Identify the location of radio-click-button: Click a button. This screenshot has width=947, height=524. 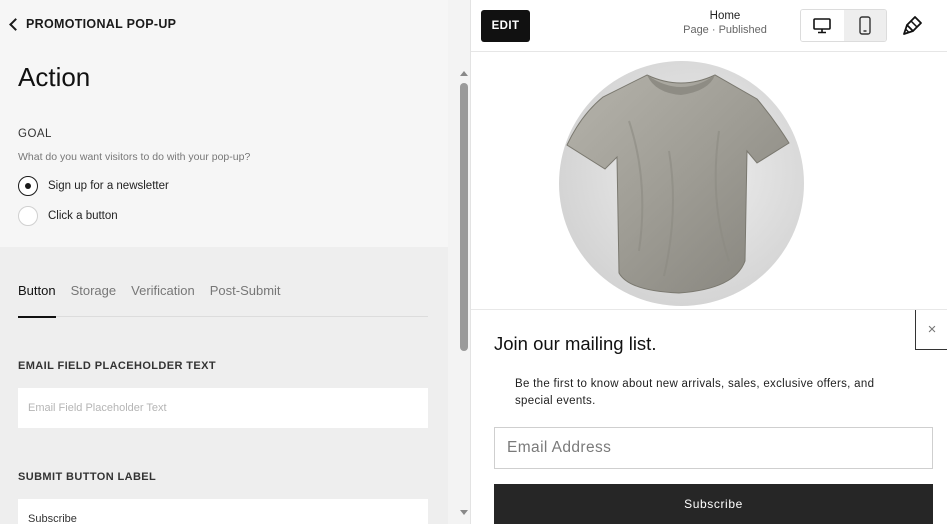
(68, 216).